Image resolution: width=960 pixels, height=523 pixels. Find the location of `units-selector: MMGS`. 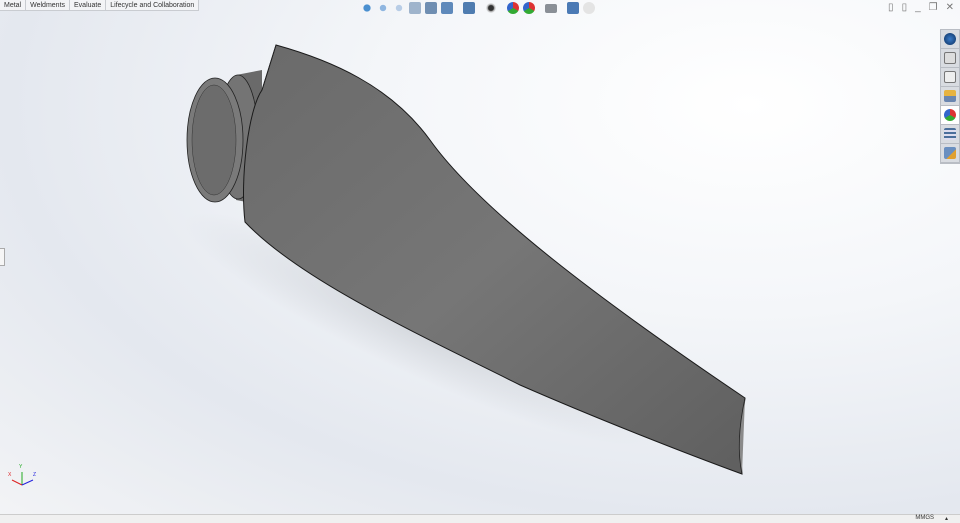

units-selector: MMGS is located at coordinates (924, 518).